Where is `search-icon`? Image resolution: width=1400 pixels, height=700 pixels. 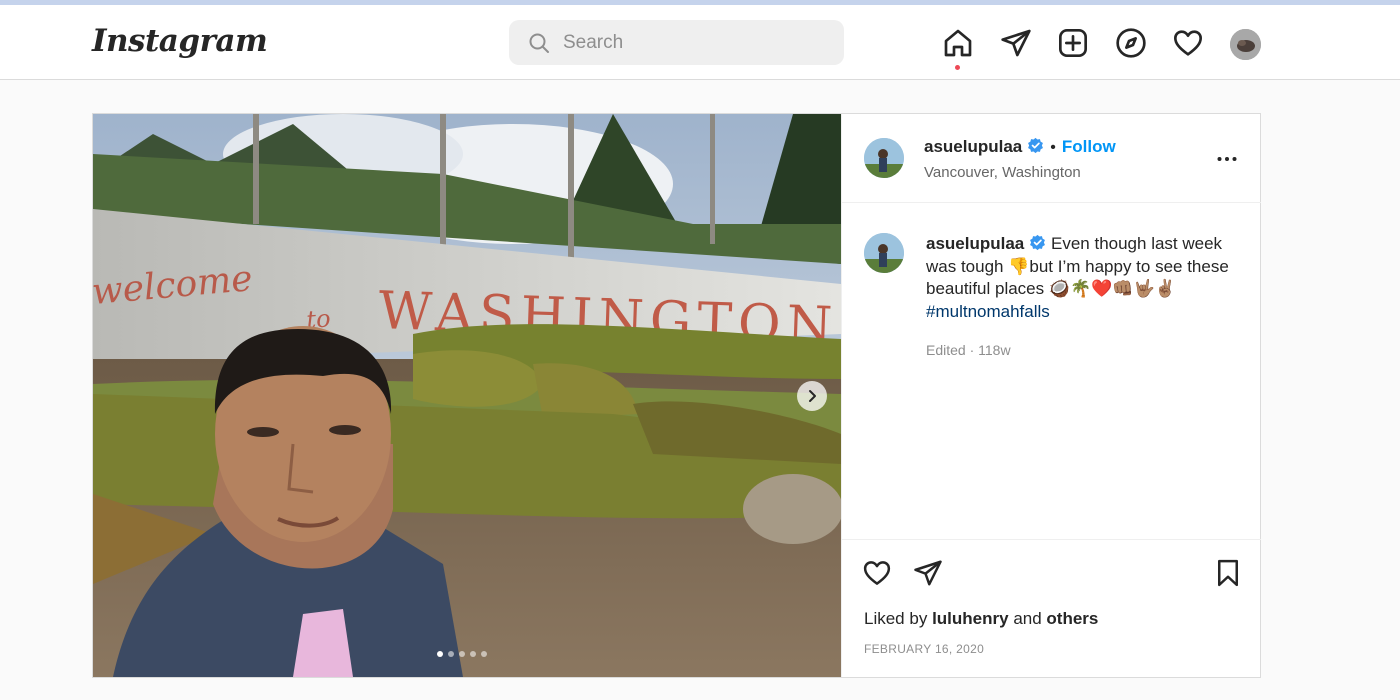 search-icon is located at coordinates (539, 43).